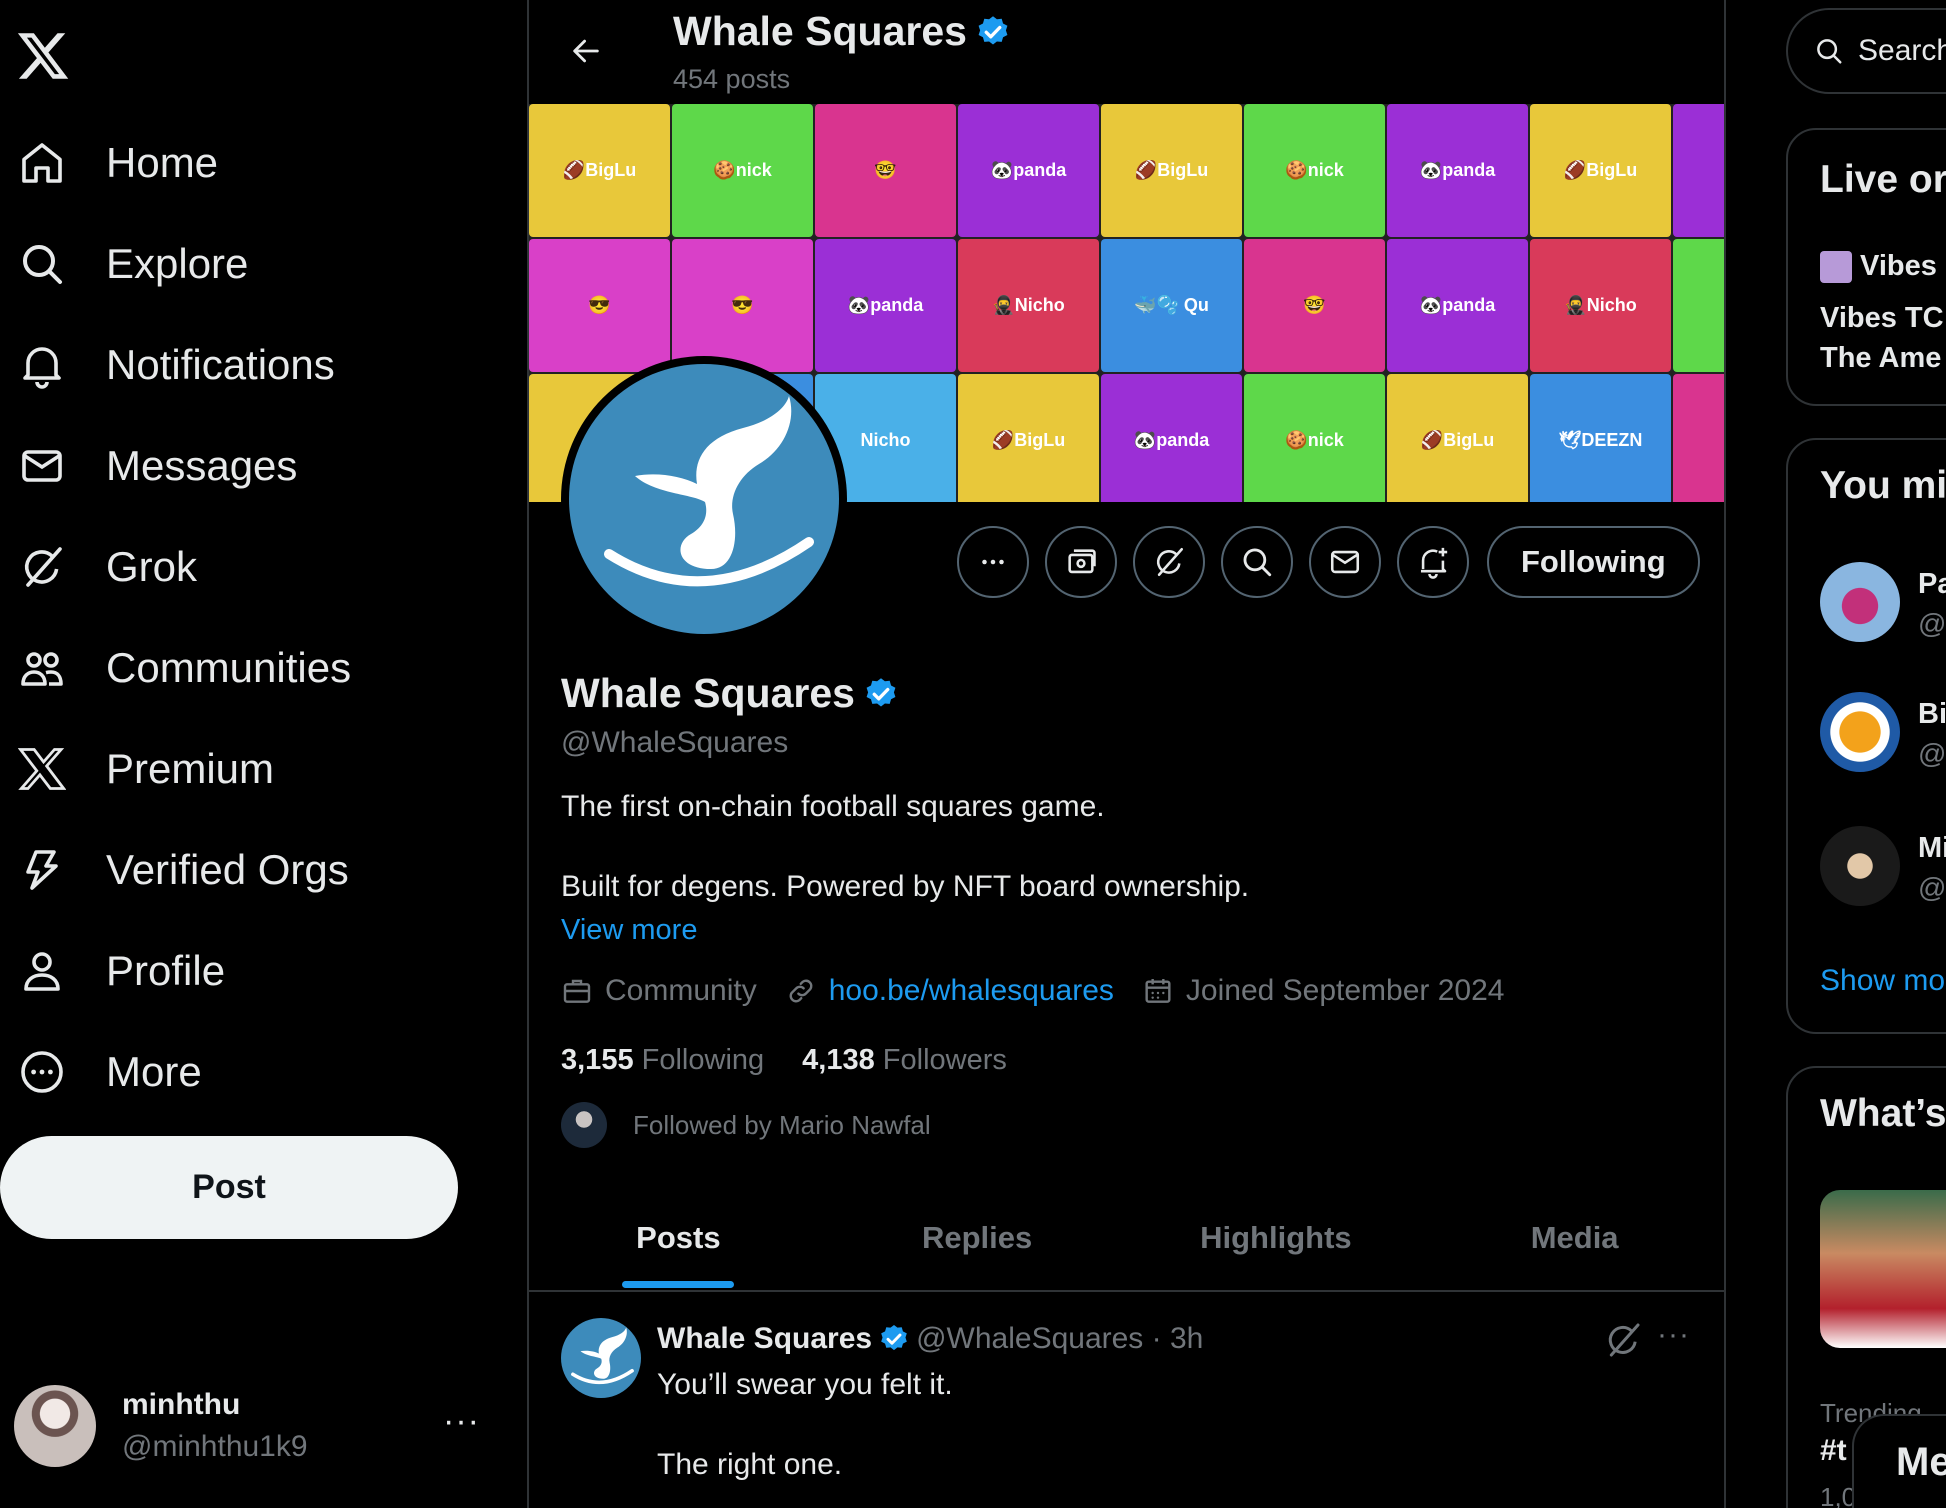  I want to click on suggested-name: Pa, so click(1932, 584).